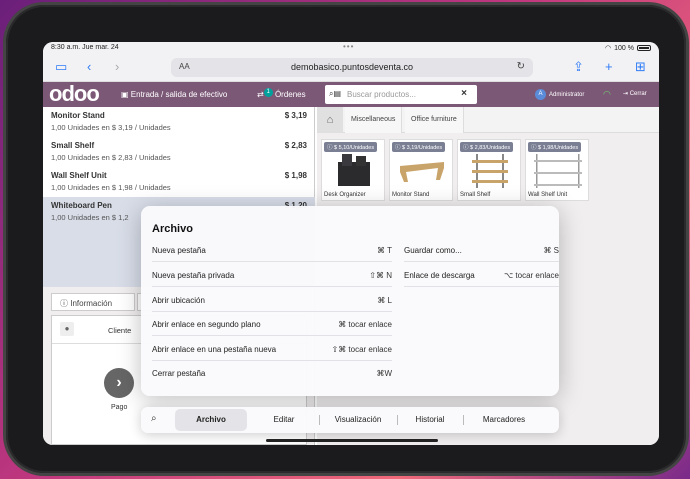  I want to click on url-text: demobasico.puntosdeventa.co, so click(352, 67).